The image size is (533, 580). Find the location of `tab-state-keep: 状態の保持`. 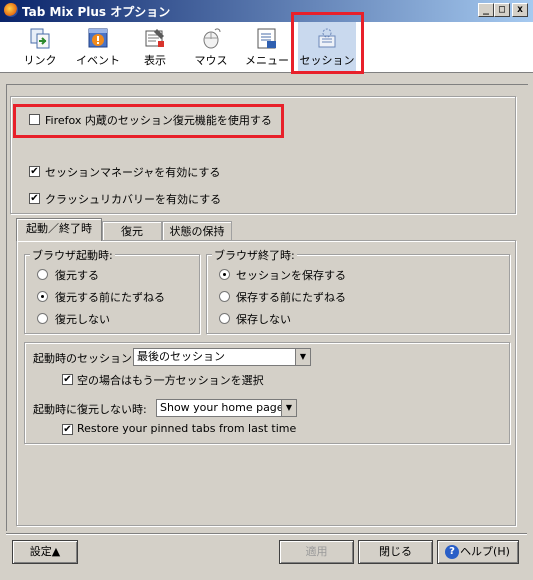

tab-state-keep: 状態の保持 is located at coordinates (197, 231).